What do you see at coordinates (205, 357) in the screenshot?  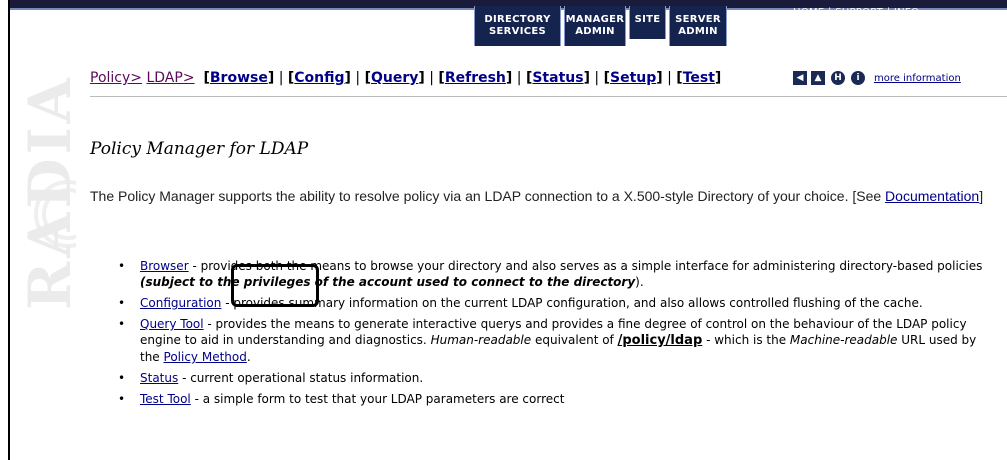 I see `policy-method-link: Policy Method` at bounding box center [205, 357].